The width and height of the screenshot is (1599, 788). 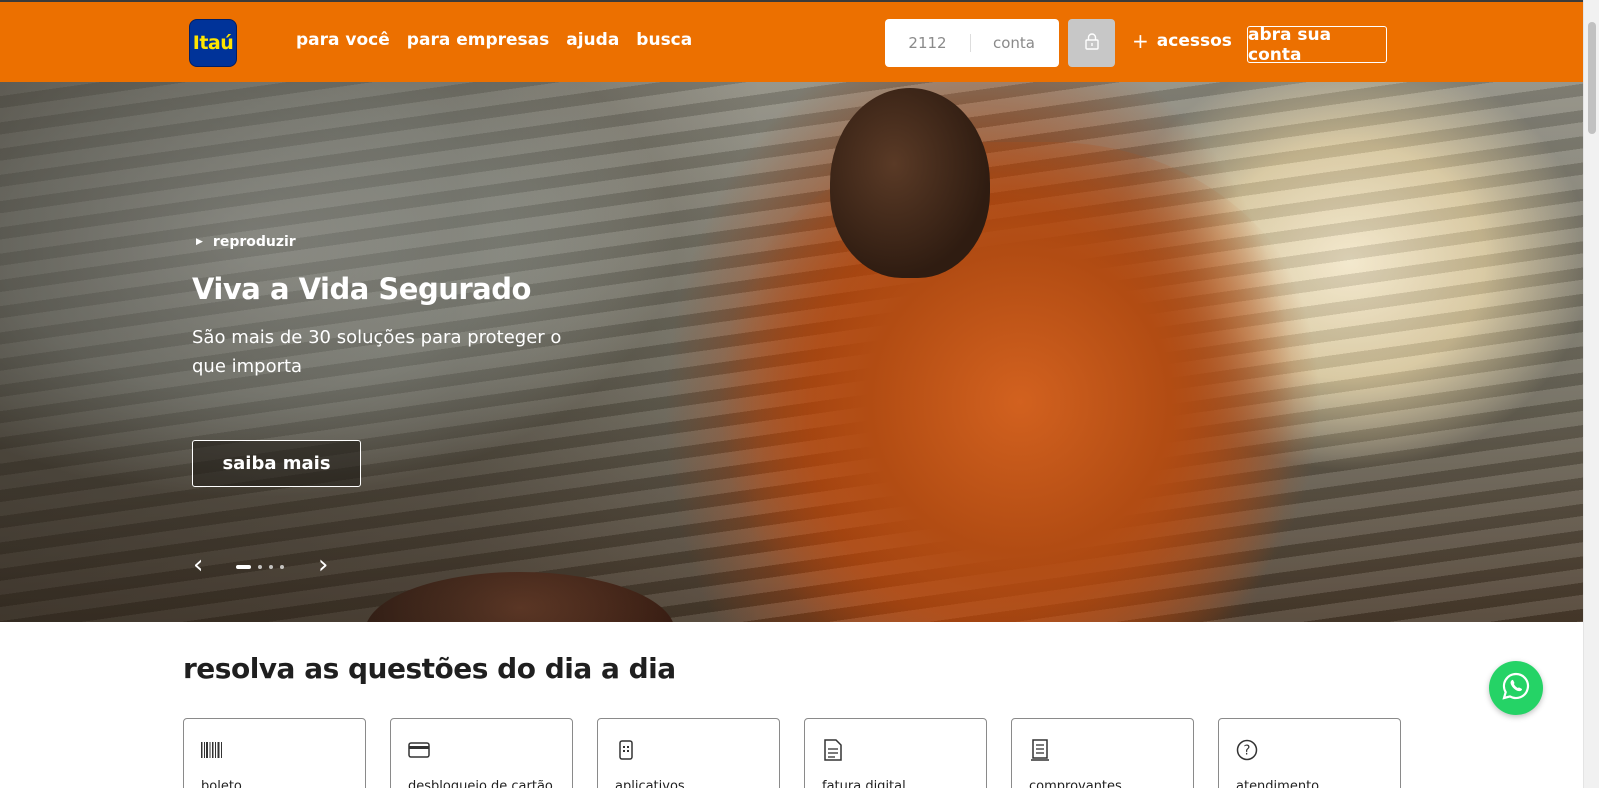 What do you see at coordinates (592, 40) in the screenshot?
I see `nav-item-ajuda: ajuda` at bounding box center [592, 40].